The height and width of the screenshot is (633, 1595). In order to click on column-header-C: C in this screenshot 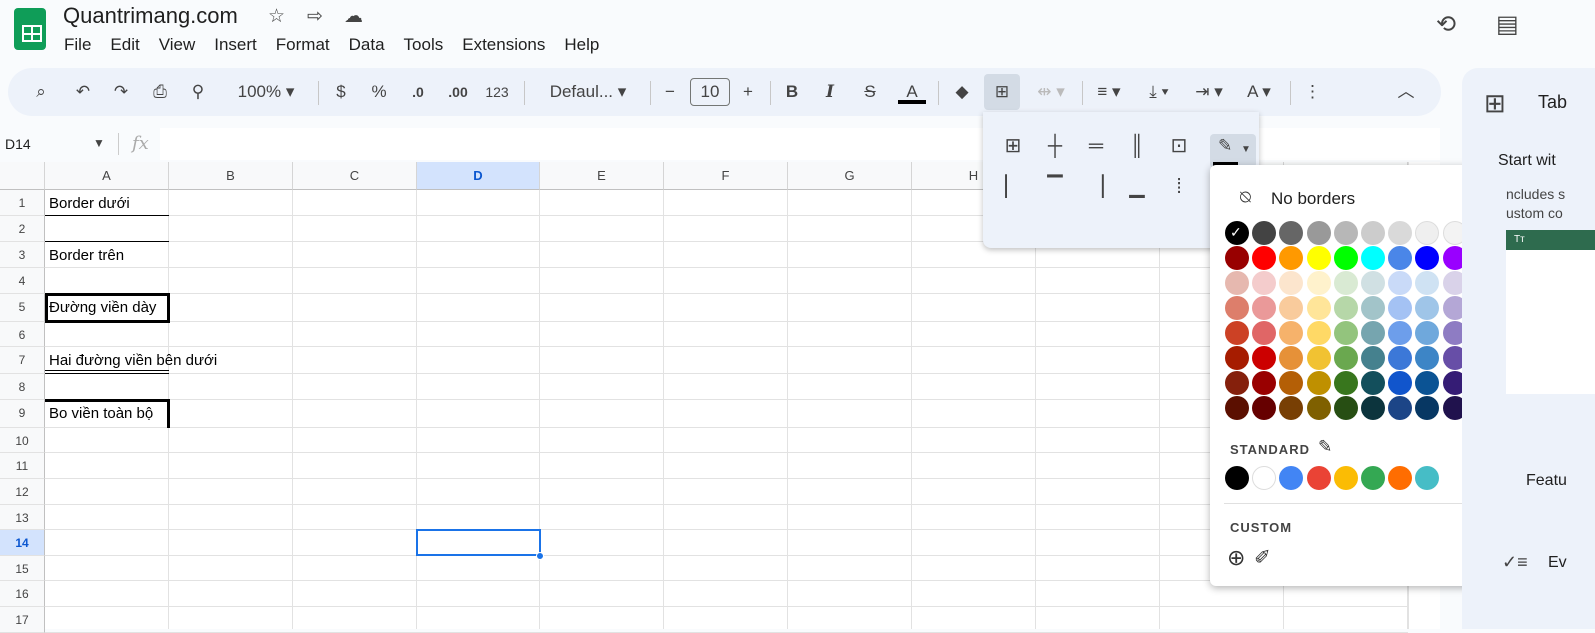, I will do `click(355, 176)`.